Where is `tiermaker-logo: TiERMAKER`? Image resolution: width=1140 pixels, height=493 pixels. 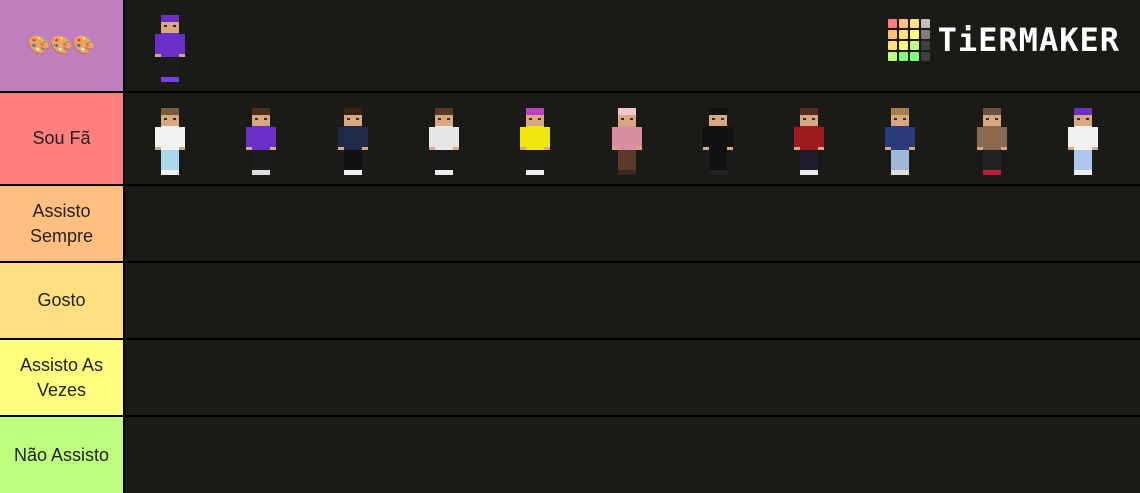 tiermaker-logo: TiERMAKER is located at coordinates (1003, 40).